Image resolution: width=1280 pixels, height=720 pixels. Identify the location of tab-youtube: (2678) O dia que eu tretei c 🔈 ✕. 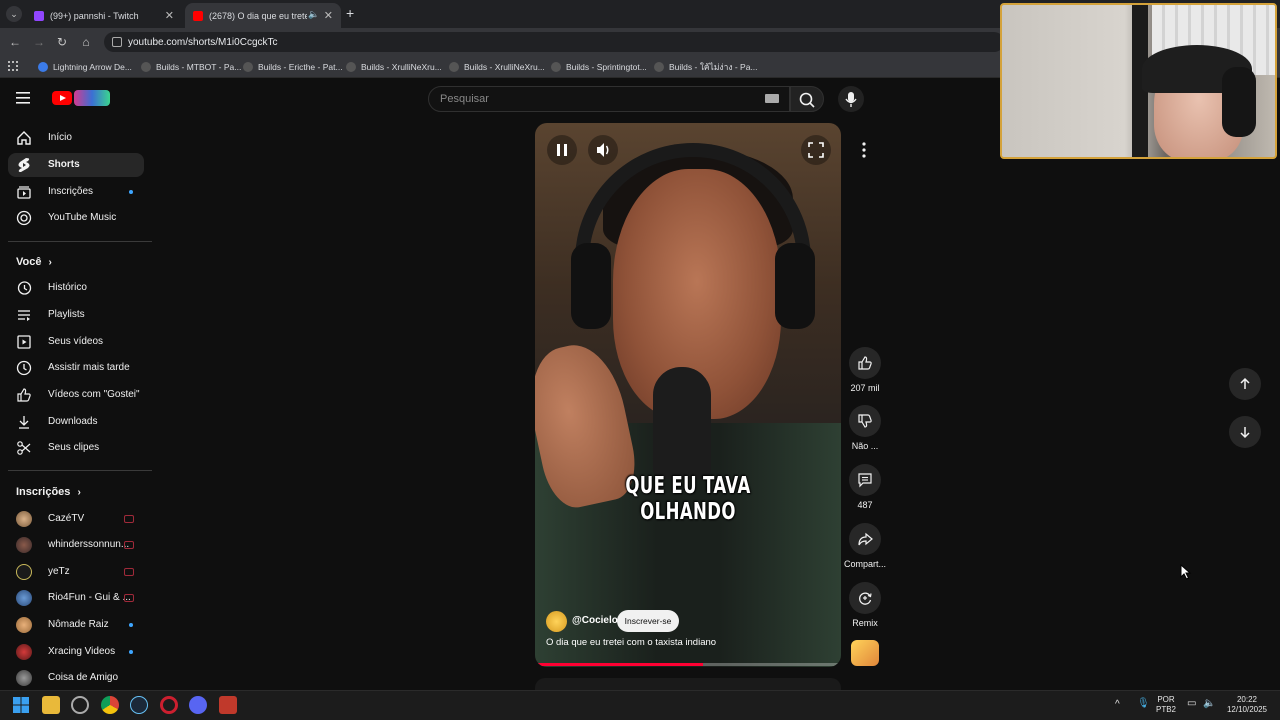
(263, 15).